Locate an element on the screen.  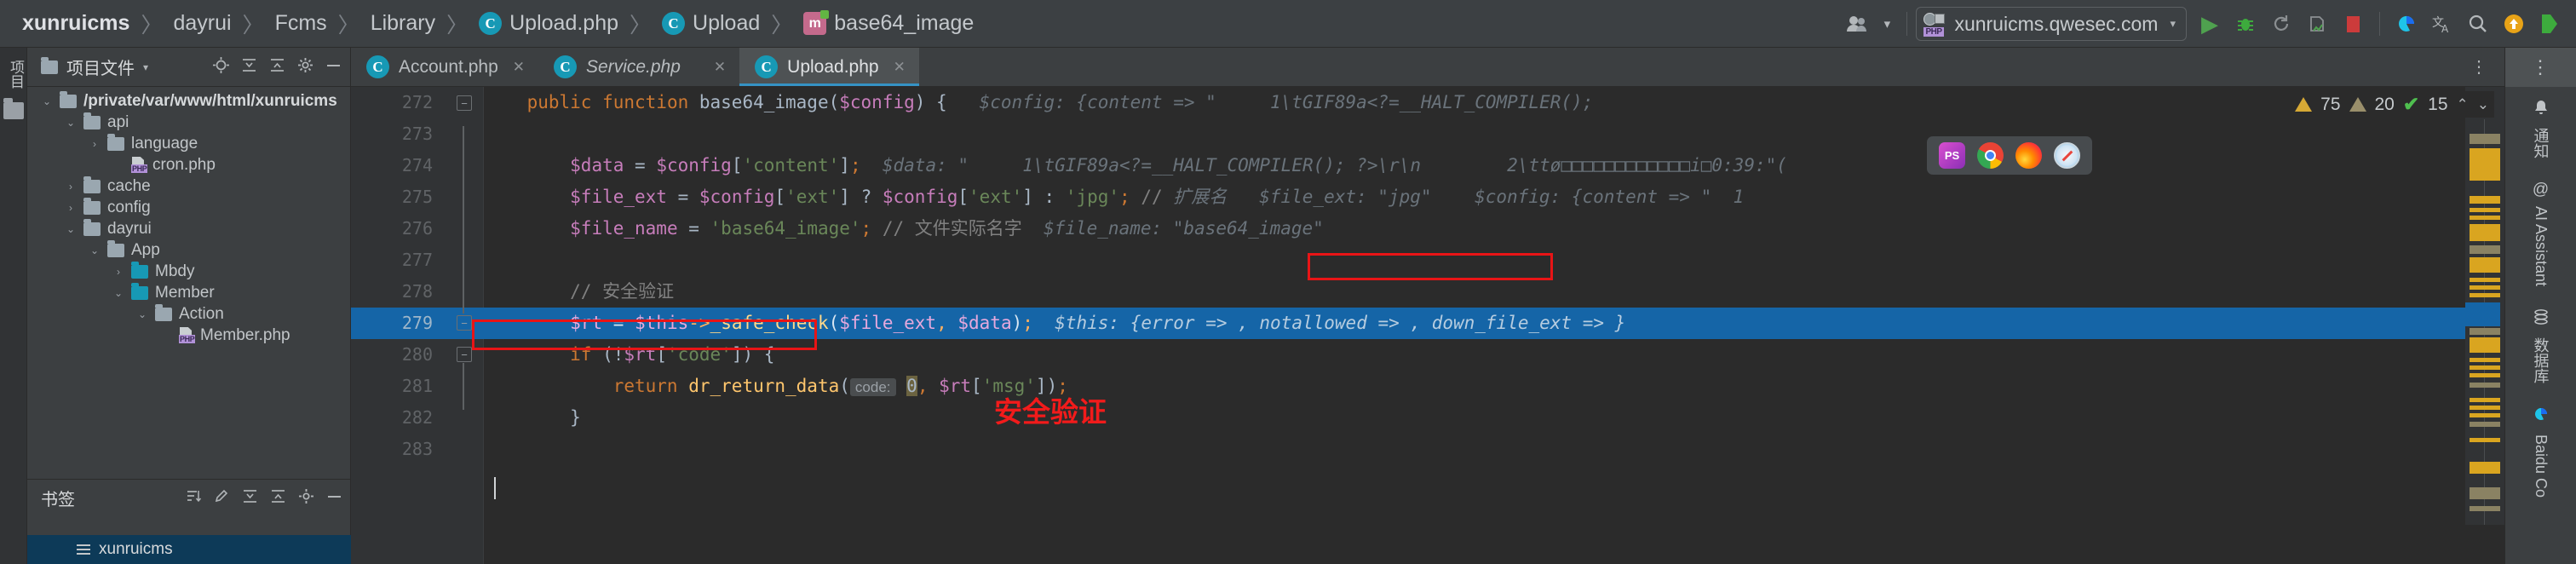
tab-upload-php: C Upload.php ✕ is located at coordinates (829, 67).